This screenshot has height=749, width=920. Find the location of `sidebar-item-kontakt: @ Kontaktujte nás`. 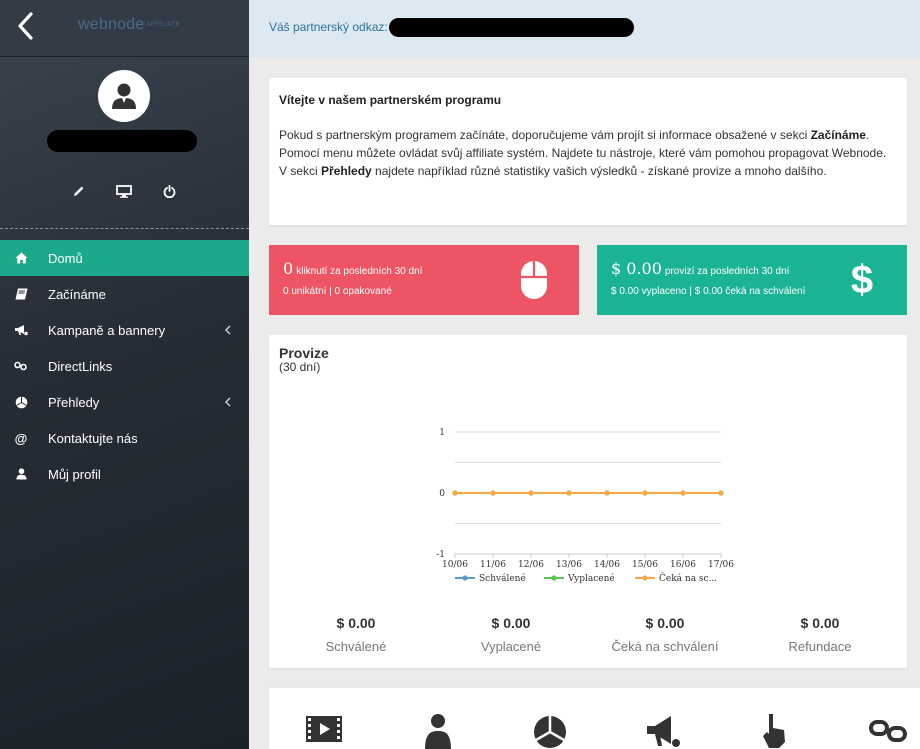

sidebar-item-kontakt: @ Kontaktujte nás is located at coordinates (124, 438).